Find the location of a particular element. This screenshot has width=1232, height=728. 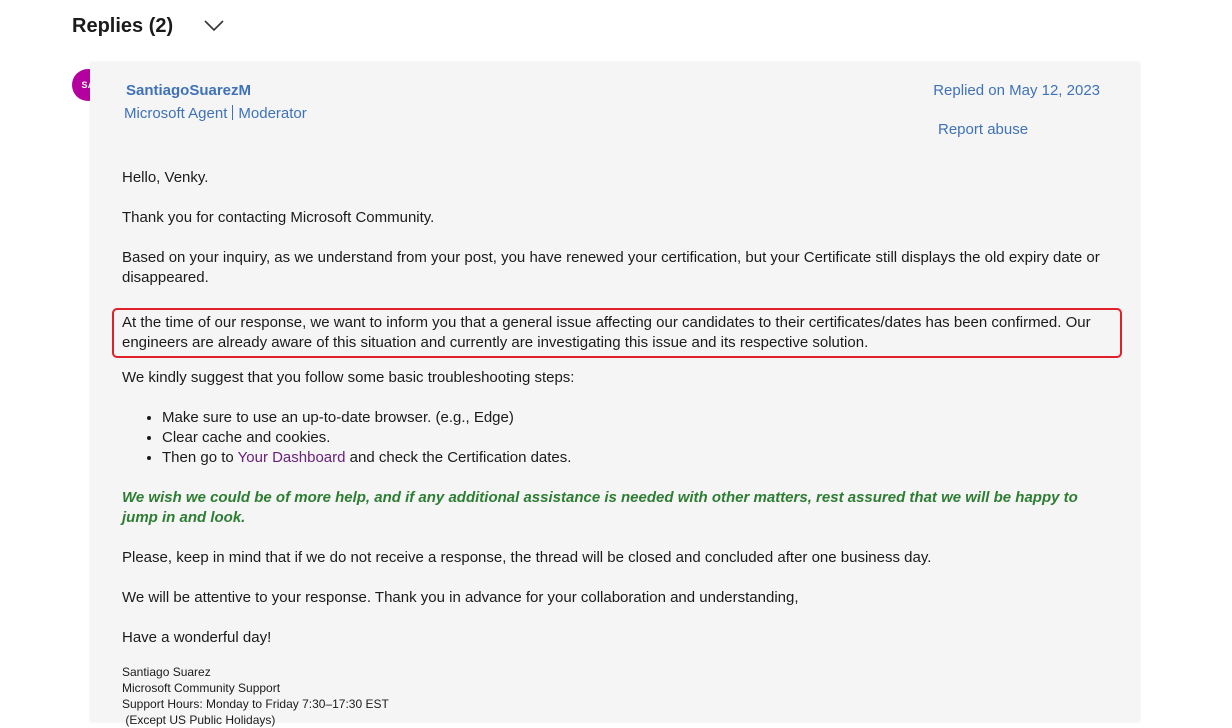

signature-holidays: (Except US Public Holidays) is located at coordinates (199, 720).